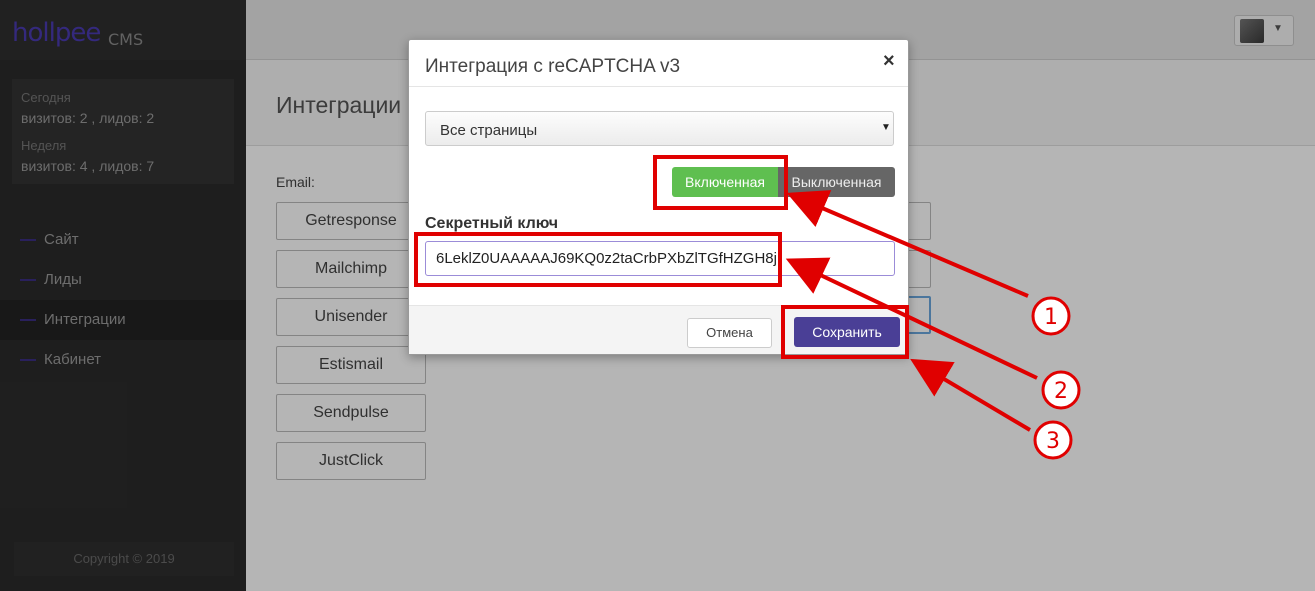 Image resolution: width=1315 pixels, height=591 pixels. Describe the element at coordinates (836, 182) in the screenshot. I see `toggle-disabled-button: Выключенная` at that location.